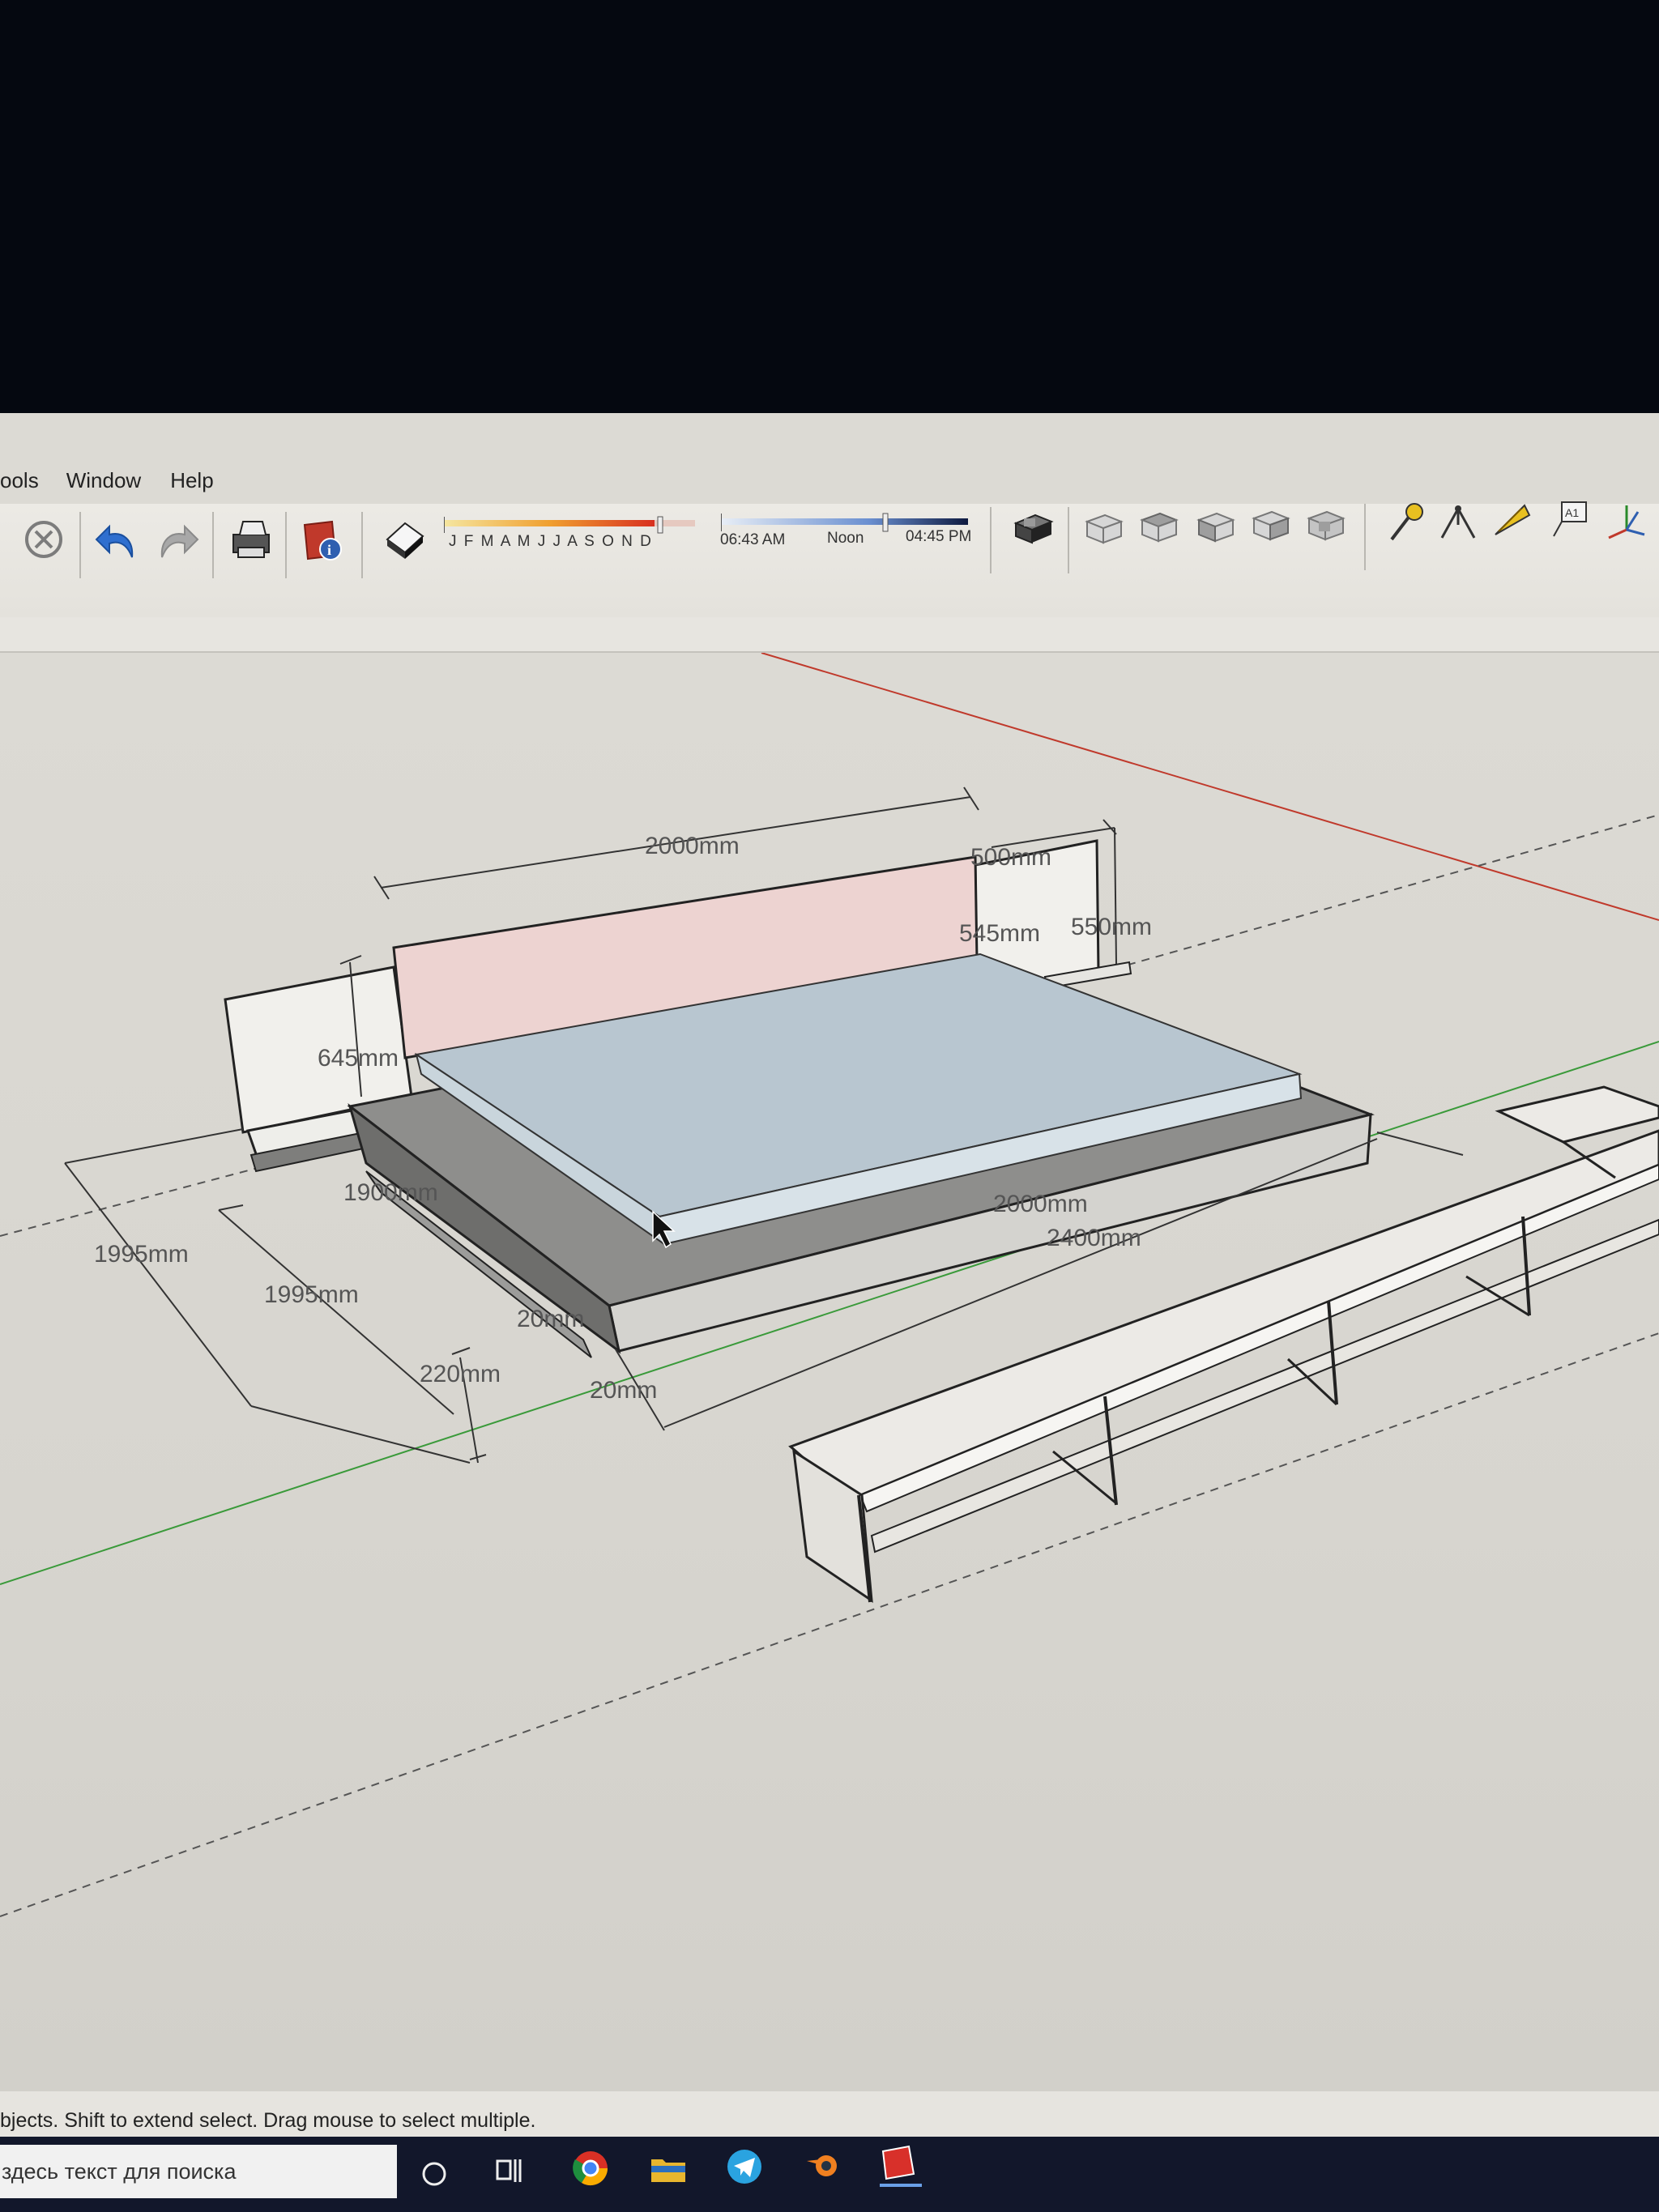  I want to click on toolbar-underbar, so click(829, 635).